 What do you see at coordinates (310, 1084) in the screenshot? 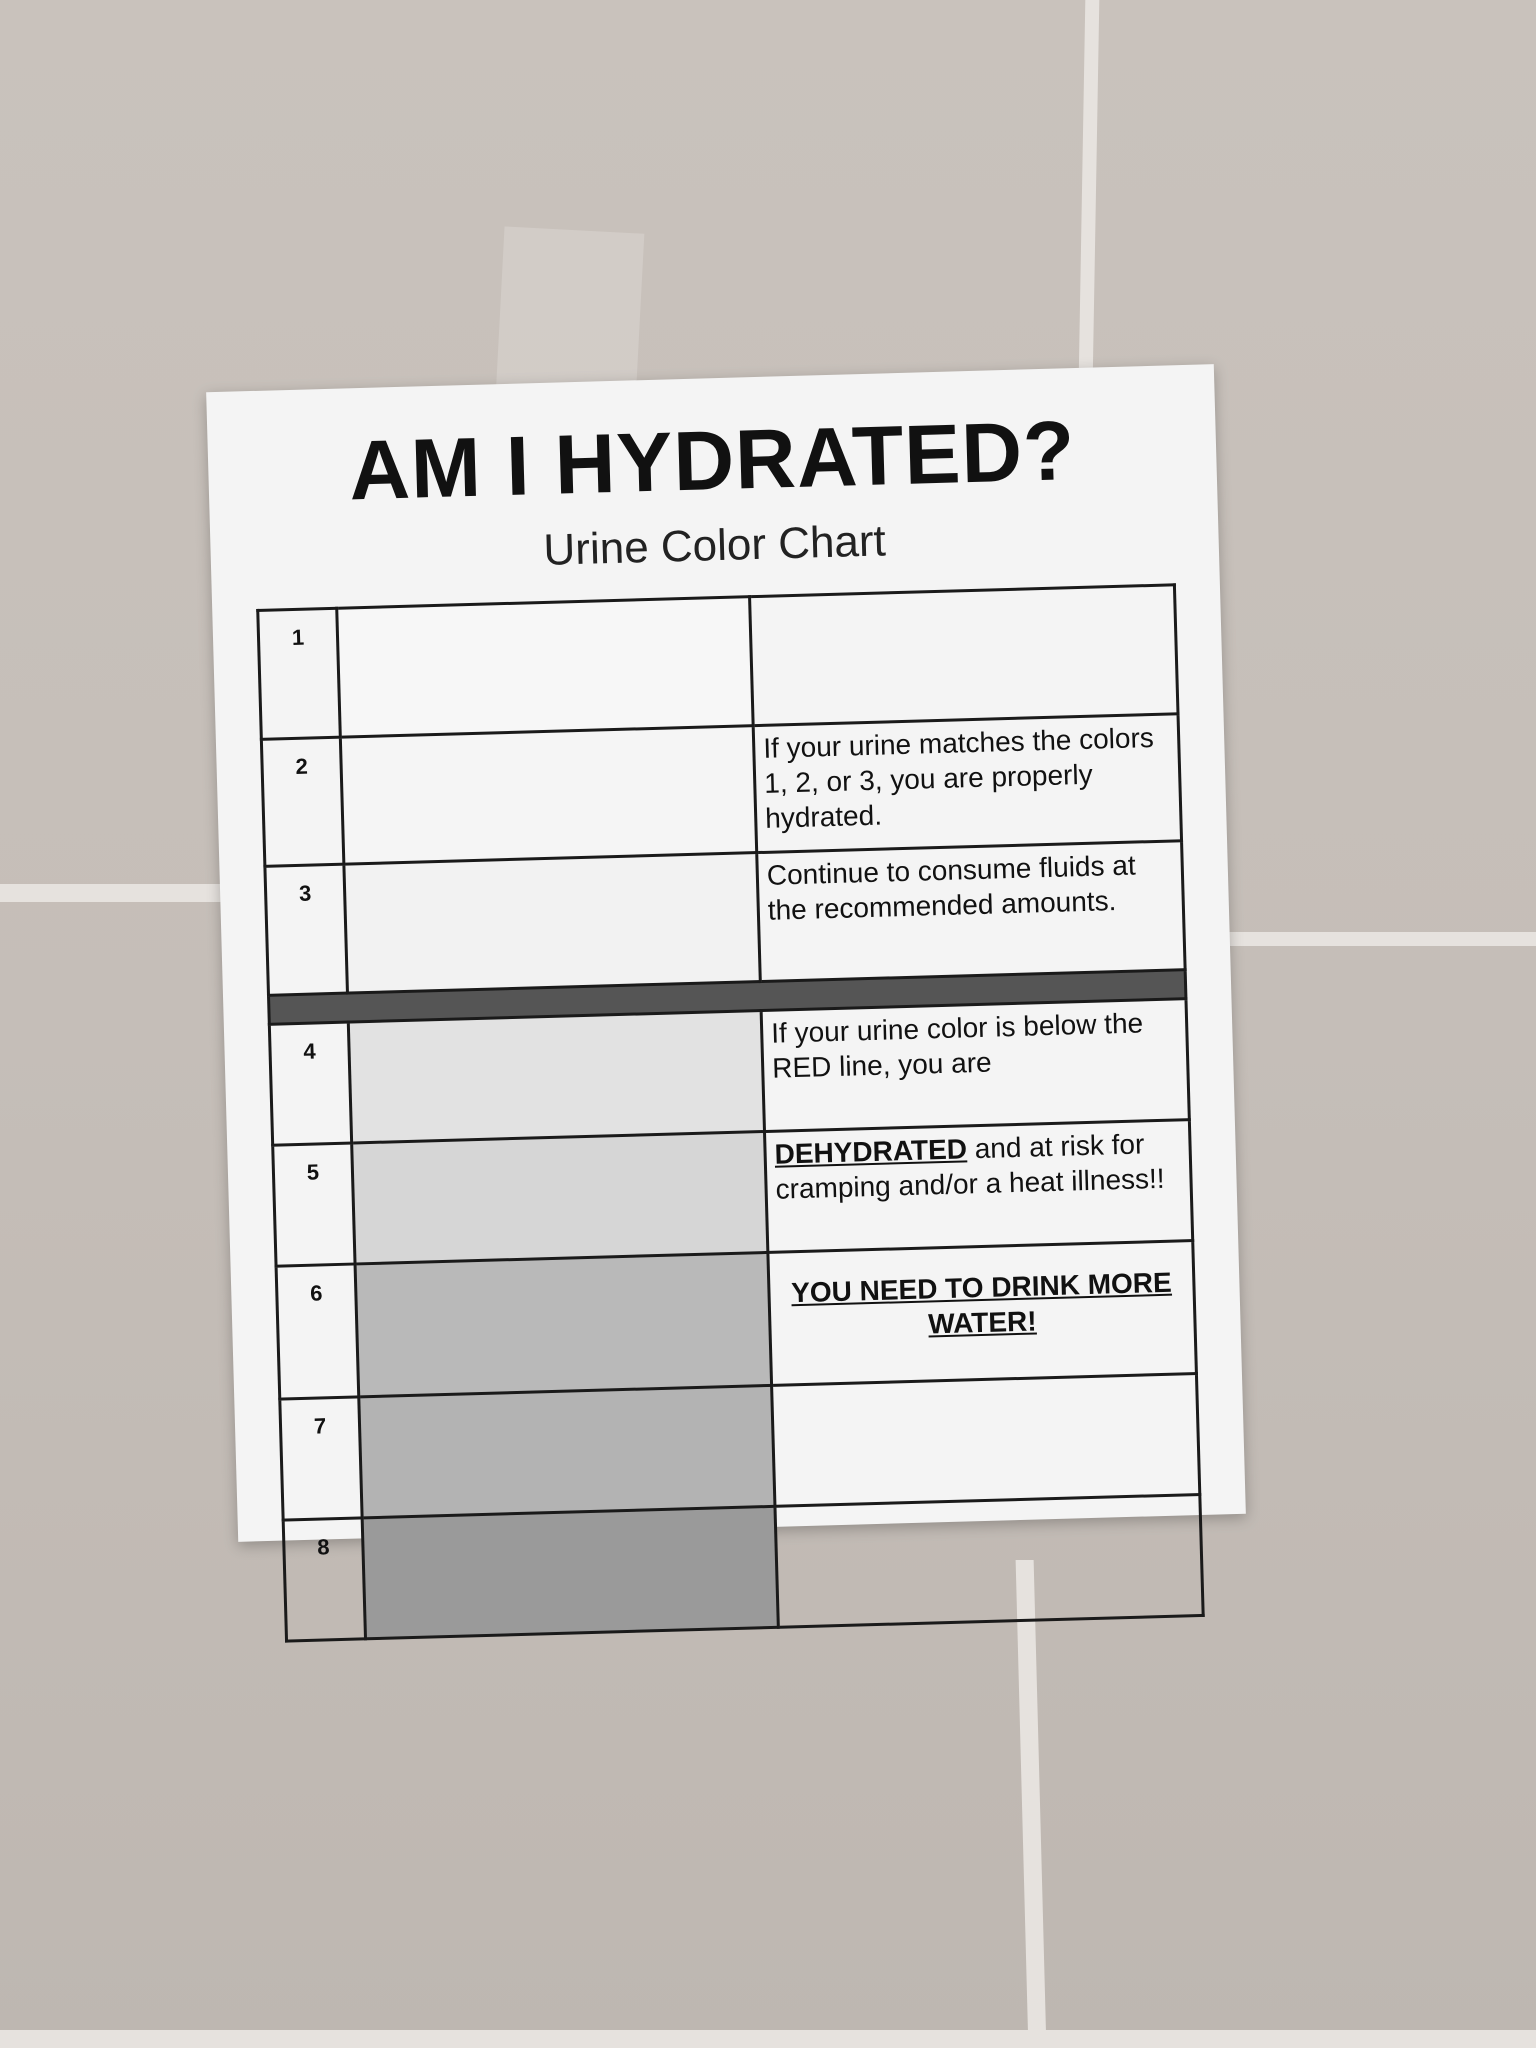
I see `row-number: 4` at bounding box center [310, 1084].